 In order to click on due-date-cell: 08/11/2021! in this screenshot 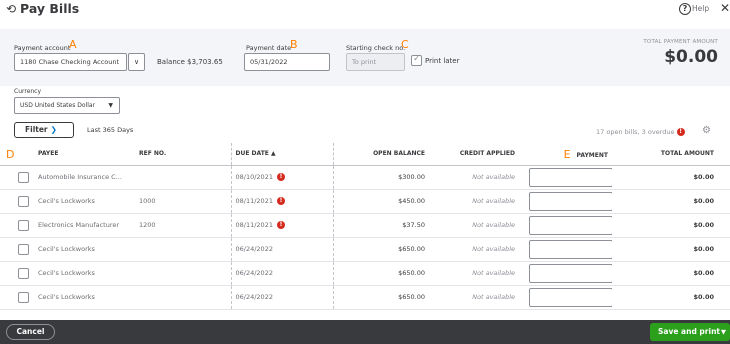, I will do `click(282, 225)`.